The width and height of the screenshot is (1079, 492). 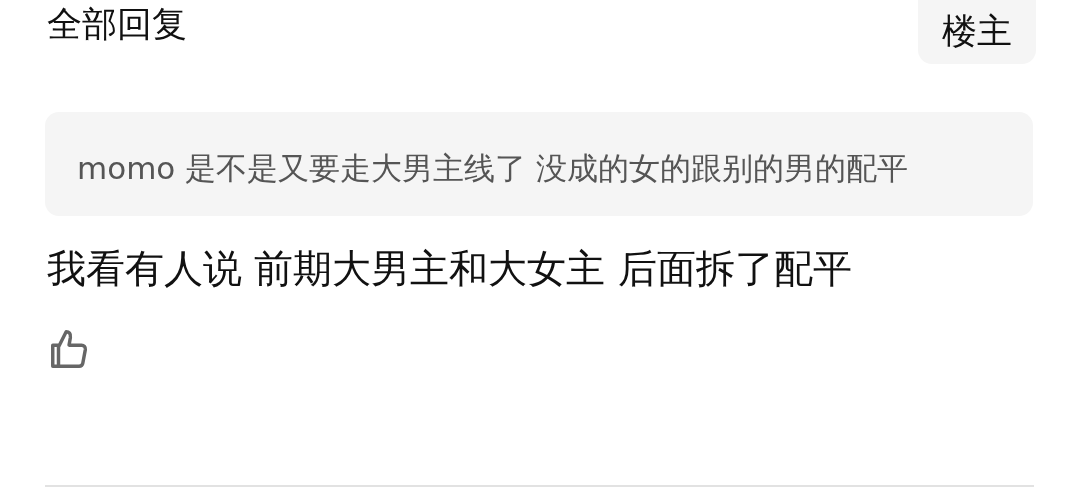 I want to click on section-title: 全部回复, so click(x=117, y=24).